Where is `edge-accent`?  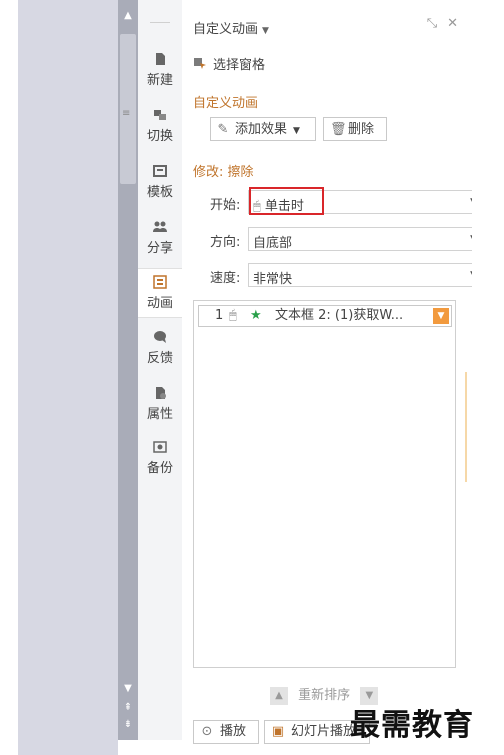
edge-accent is located at coordinates (466, 427).